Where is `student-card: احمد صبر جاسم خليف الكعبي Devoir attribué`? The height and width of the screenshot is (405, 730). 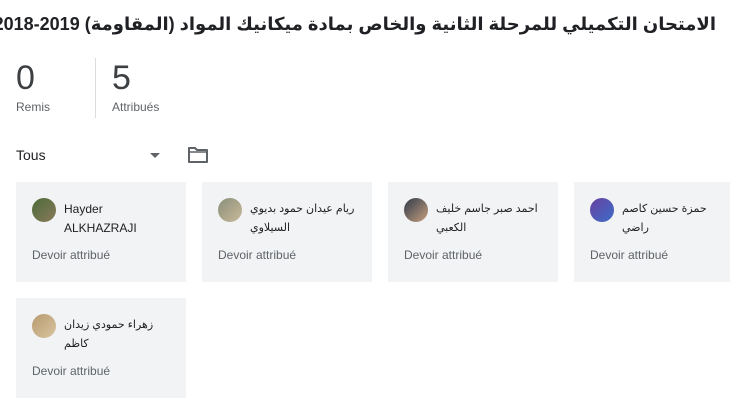 student-card: احمد صبر جاسم خليف الكعبي Devoir attribué is located at coordinates (473, 232).